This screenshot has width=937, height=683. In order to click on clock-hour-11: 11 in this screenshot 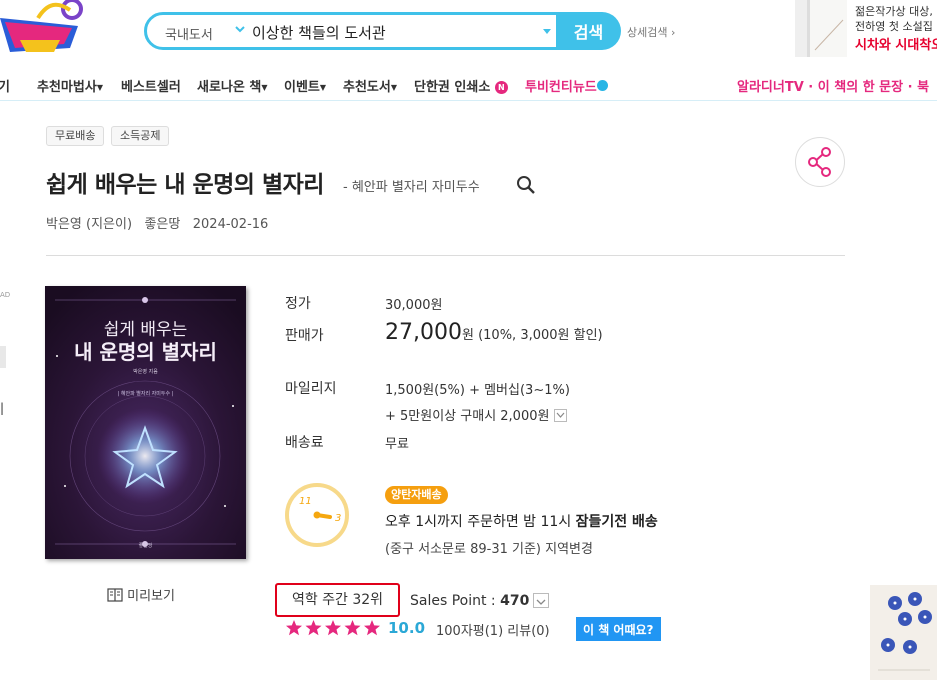, I will do `click(305, 501)`.